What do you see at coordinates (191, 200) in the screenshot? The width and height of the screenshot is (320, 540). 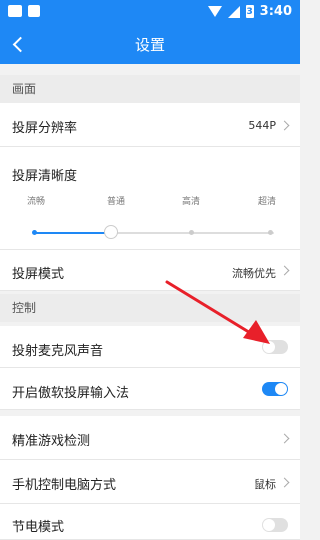 I see `clarity-level-high: 高清` at bounding box center [191, 200].